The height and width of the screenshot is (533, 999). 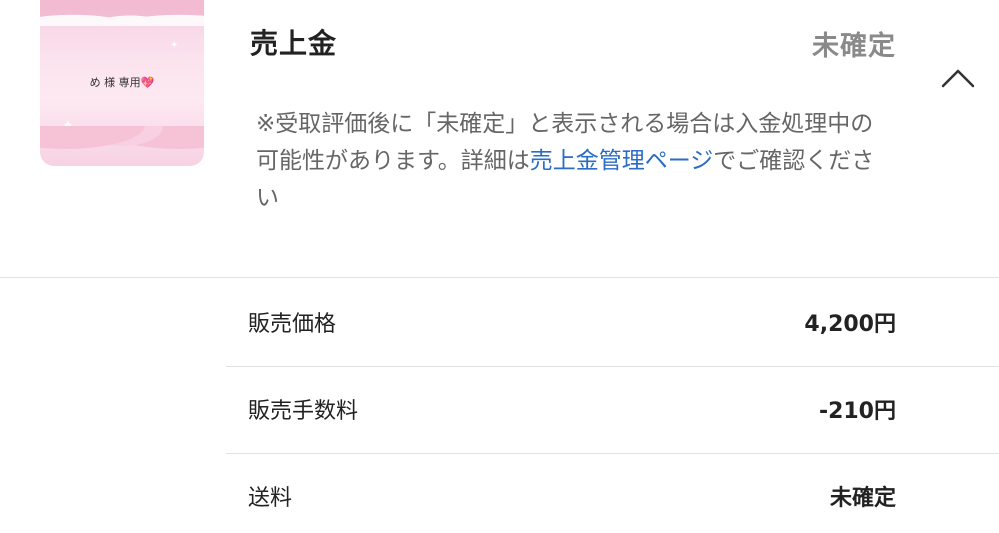 What do you see at coordinates (561, 494) in the screenshot?
I see `breakdown-row-shipping: 送料 未確定` at bounding box center [561, 494].